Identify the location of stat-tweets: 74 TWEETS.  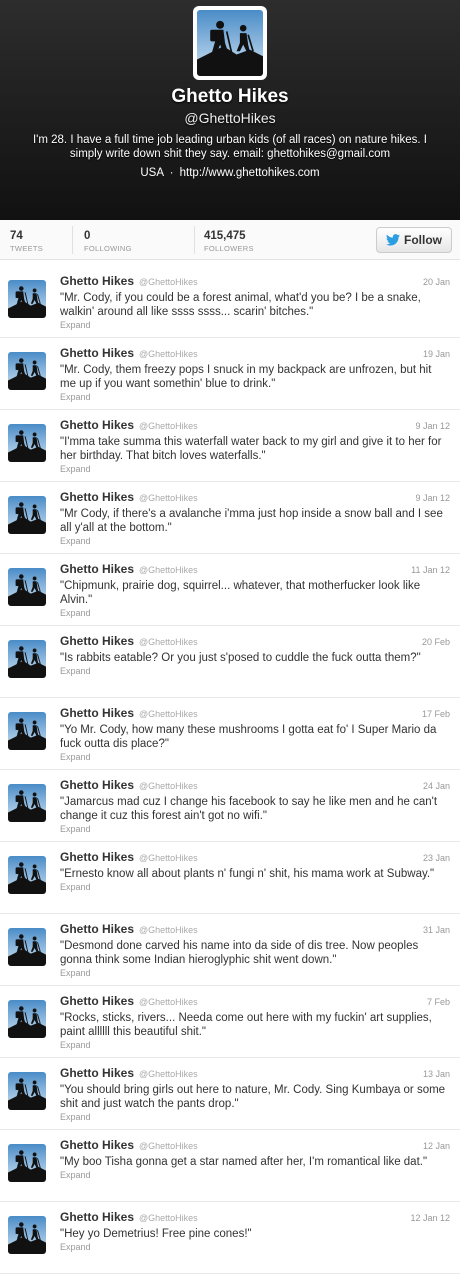
(26, 241).